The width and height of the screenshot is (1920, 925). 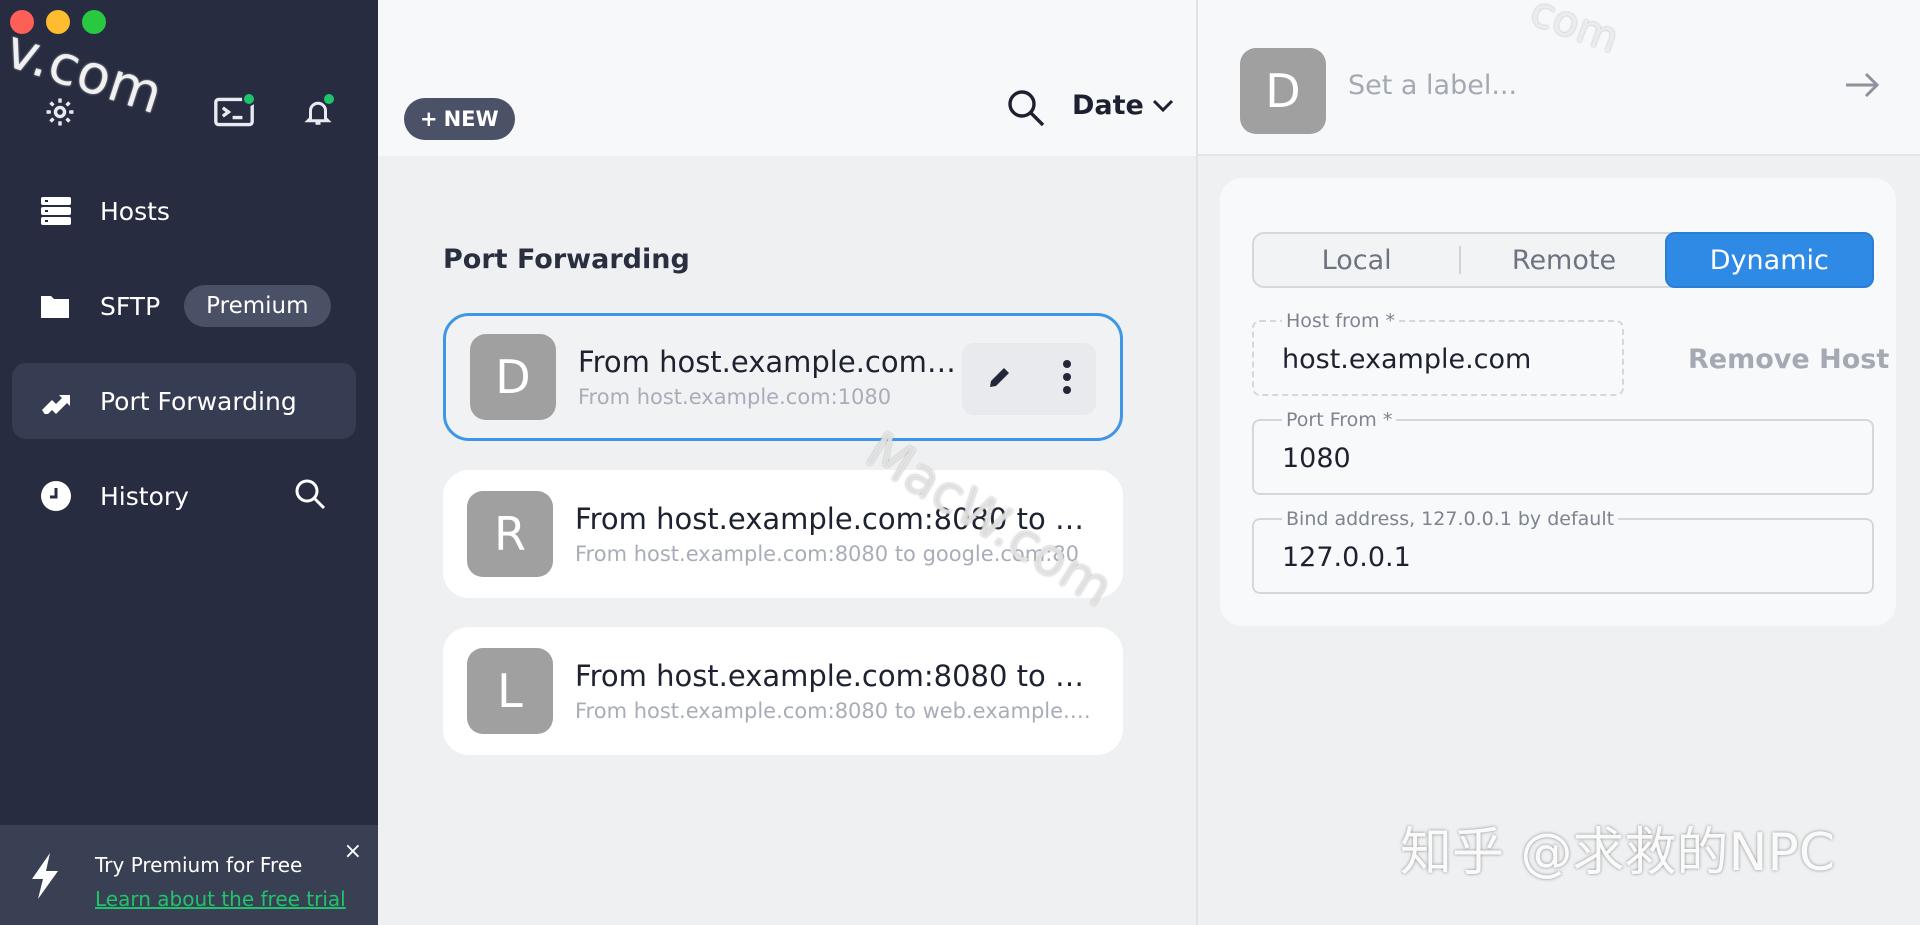 What do you see at coordinates (1356, 260) in the screenshot?
I see `tab-local: Local` at bounding box center [1356, 260].